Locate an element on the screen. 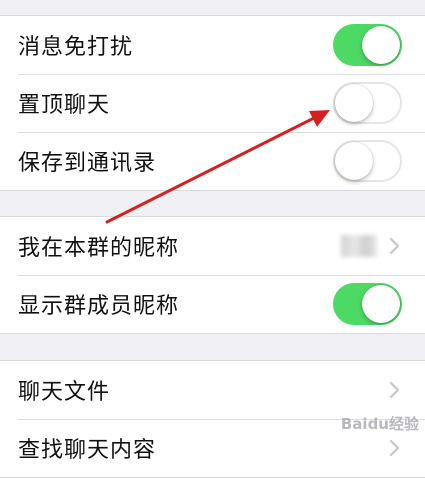  sticky-on-top-label: 置顶聊天 is located at coordinates (64, 105).